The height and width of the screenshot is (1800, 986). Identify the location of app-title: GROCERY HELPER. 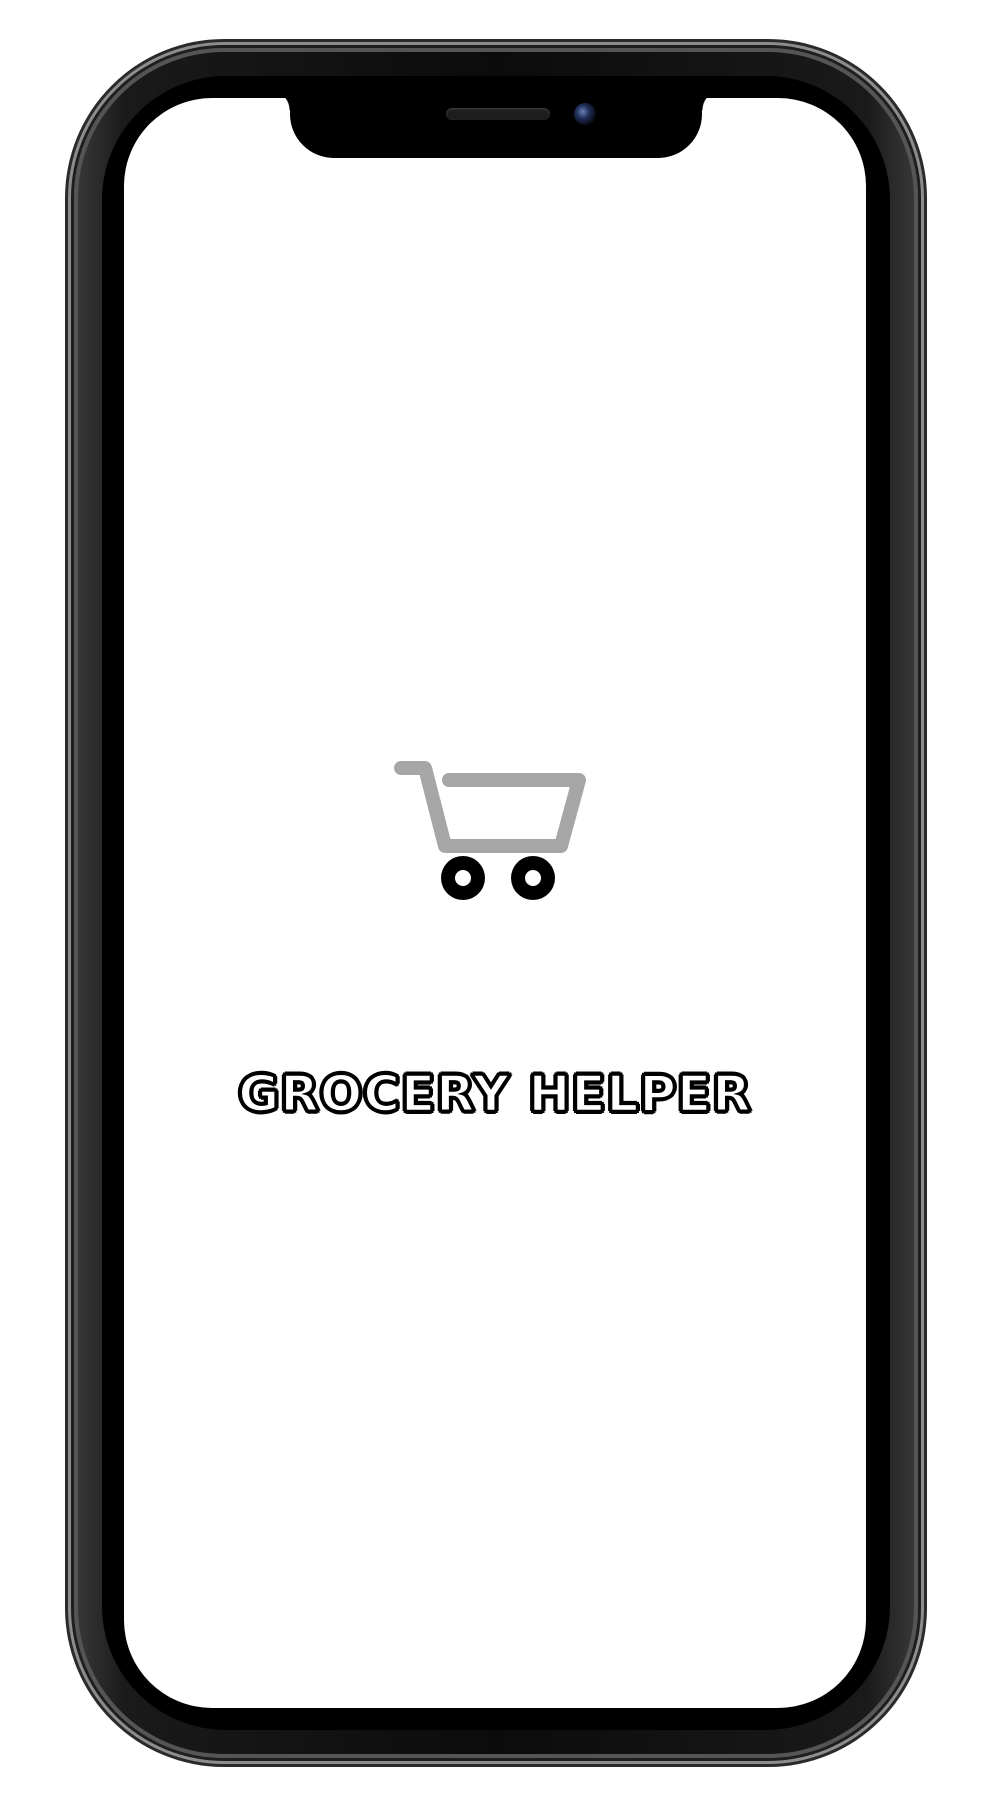
(494, 1094).